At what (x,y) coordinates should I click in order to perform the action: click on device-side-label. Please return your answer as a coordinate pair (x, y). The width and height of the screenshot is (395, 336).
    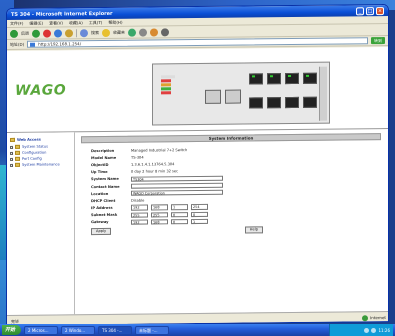
    Looking at the image, I should click on (323, 93).